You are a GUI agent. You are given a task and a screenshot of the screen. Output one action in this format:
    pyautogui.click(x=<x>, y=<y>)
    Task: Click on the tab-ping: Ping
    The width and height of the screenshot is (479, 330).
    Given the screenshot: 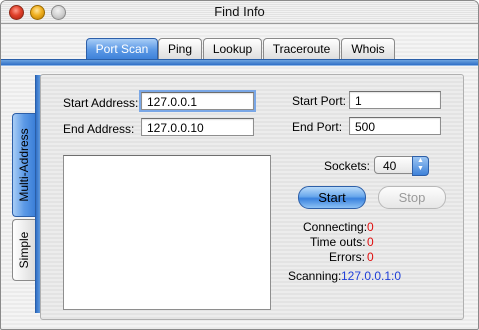 What is the action you would take?
    pyautogui.click(x=180, y=49)
    